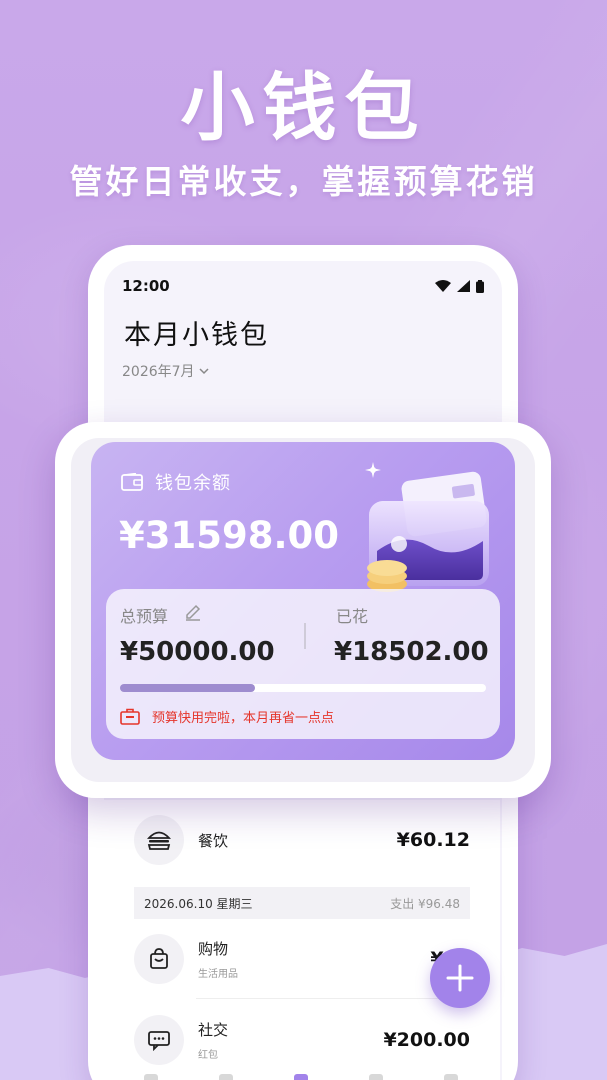  What do you see at coordinates (433, 840) in the screenshot?
I see `item-amount: ¥60.12` at bounding box center [433, 840].